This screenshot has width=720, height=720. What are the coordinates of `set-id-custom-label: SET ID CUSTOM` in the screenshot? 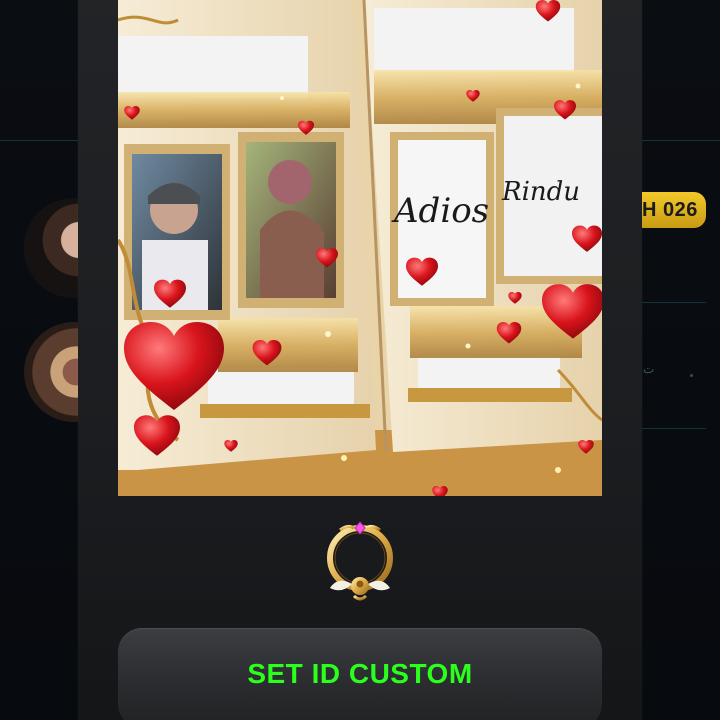 It's located at (360, 673).